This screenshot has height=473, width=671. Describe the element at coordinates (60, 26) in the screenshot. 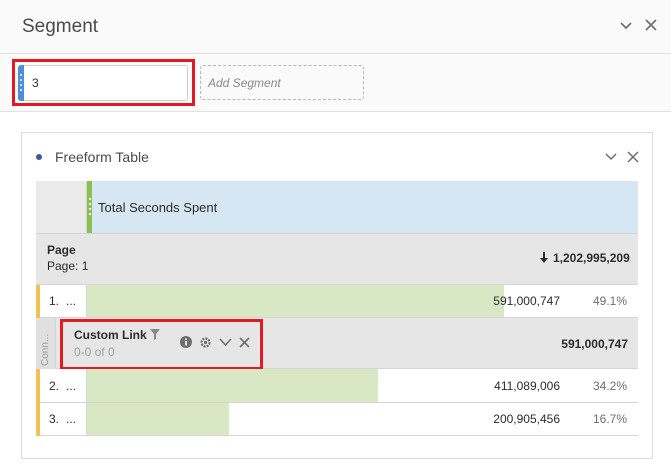

I see `segment-panel-title: Segment` at that location.